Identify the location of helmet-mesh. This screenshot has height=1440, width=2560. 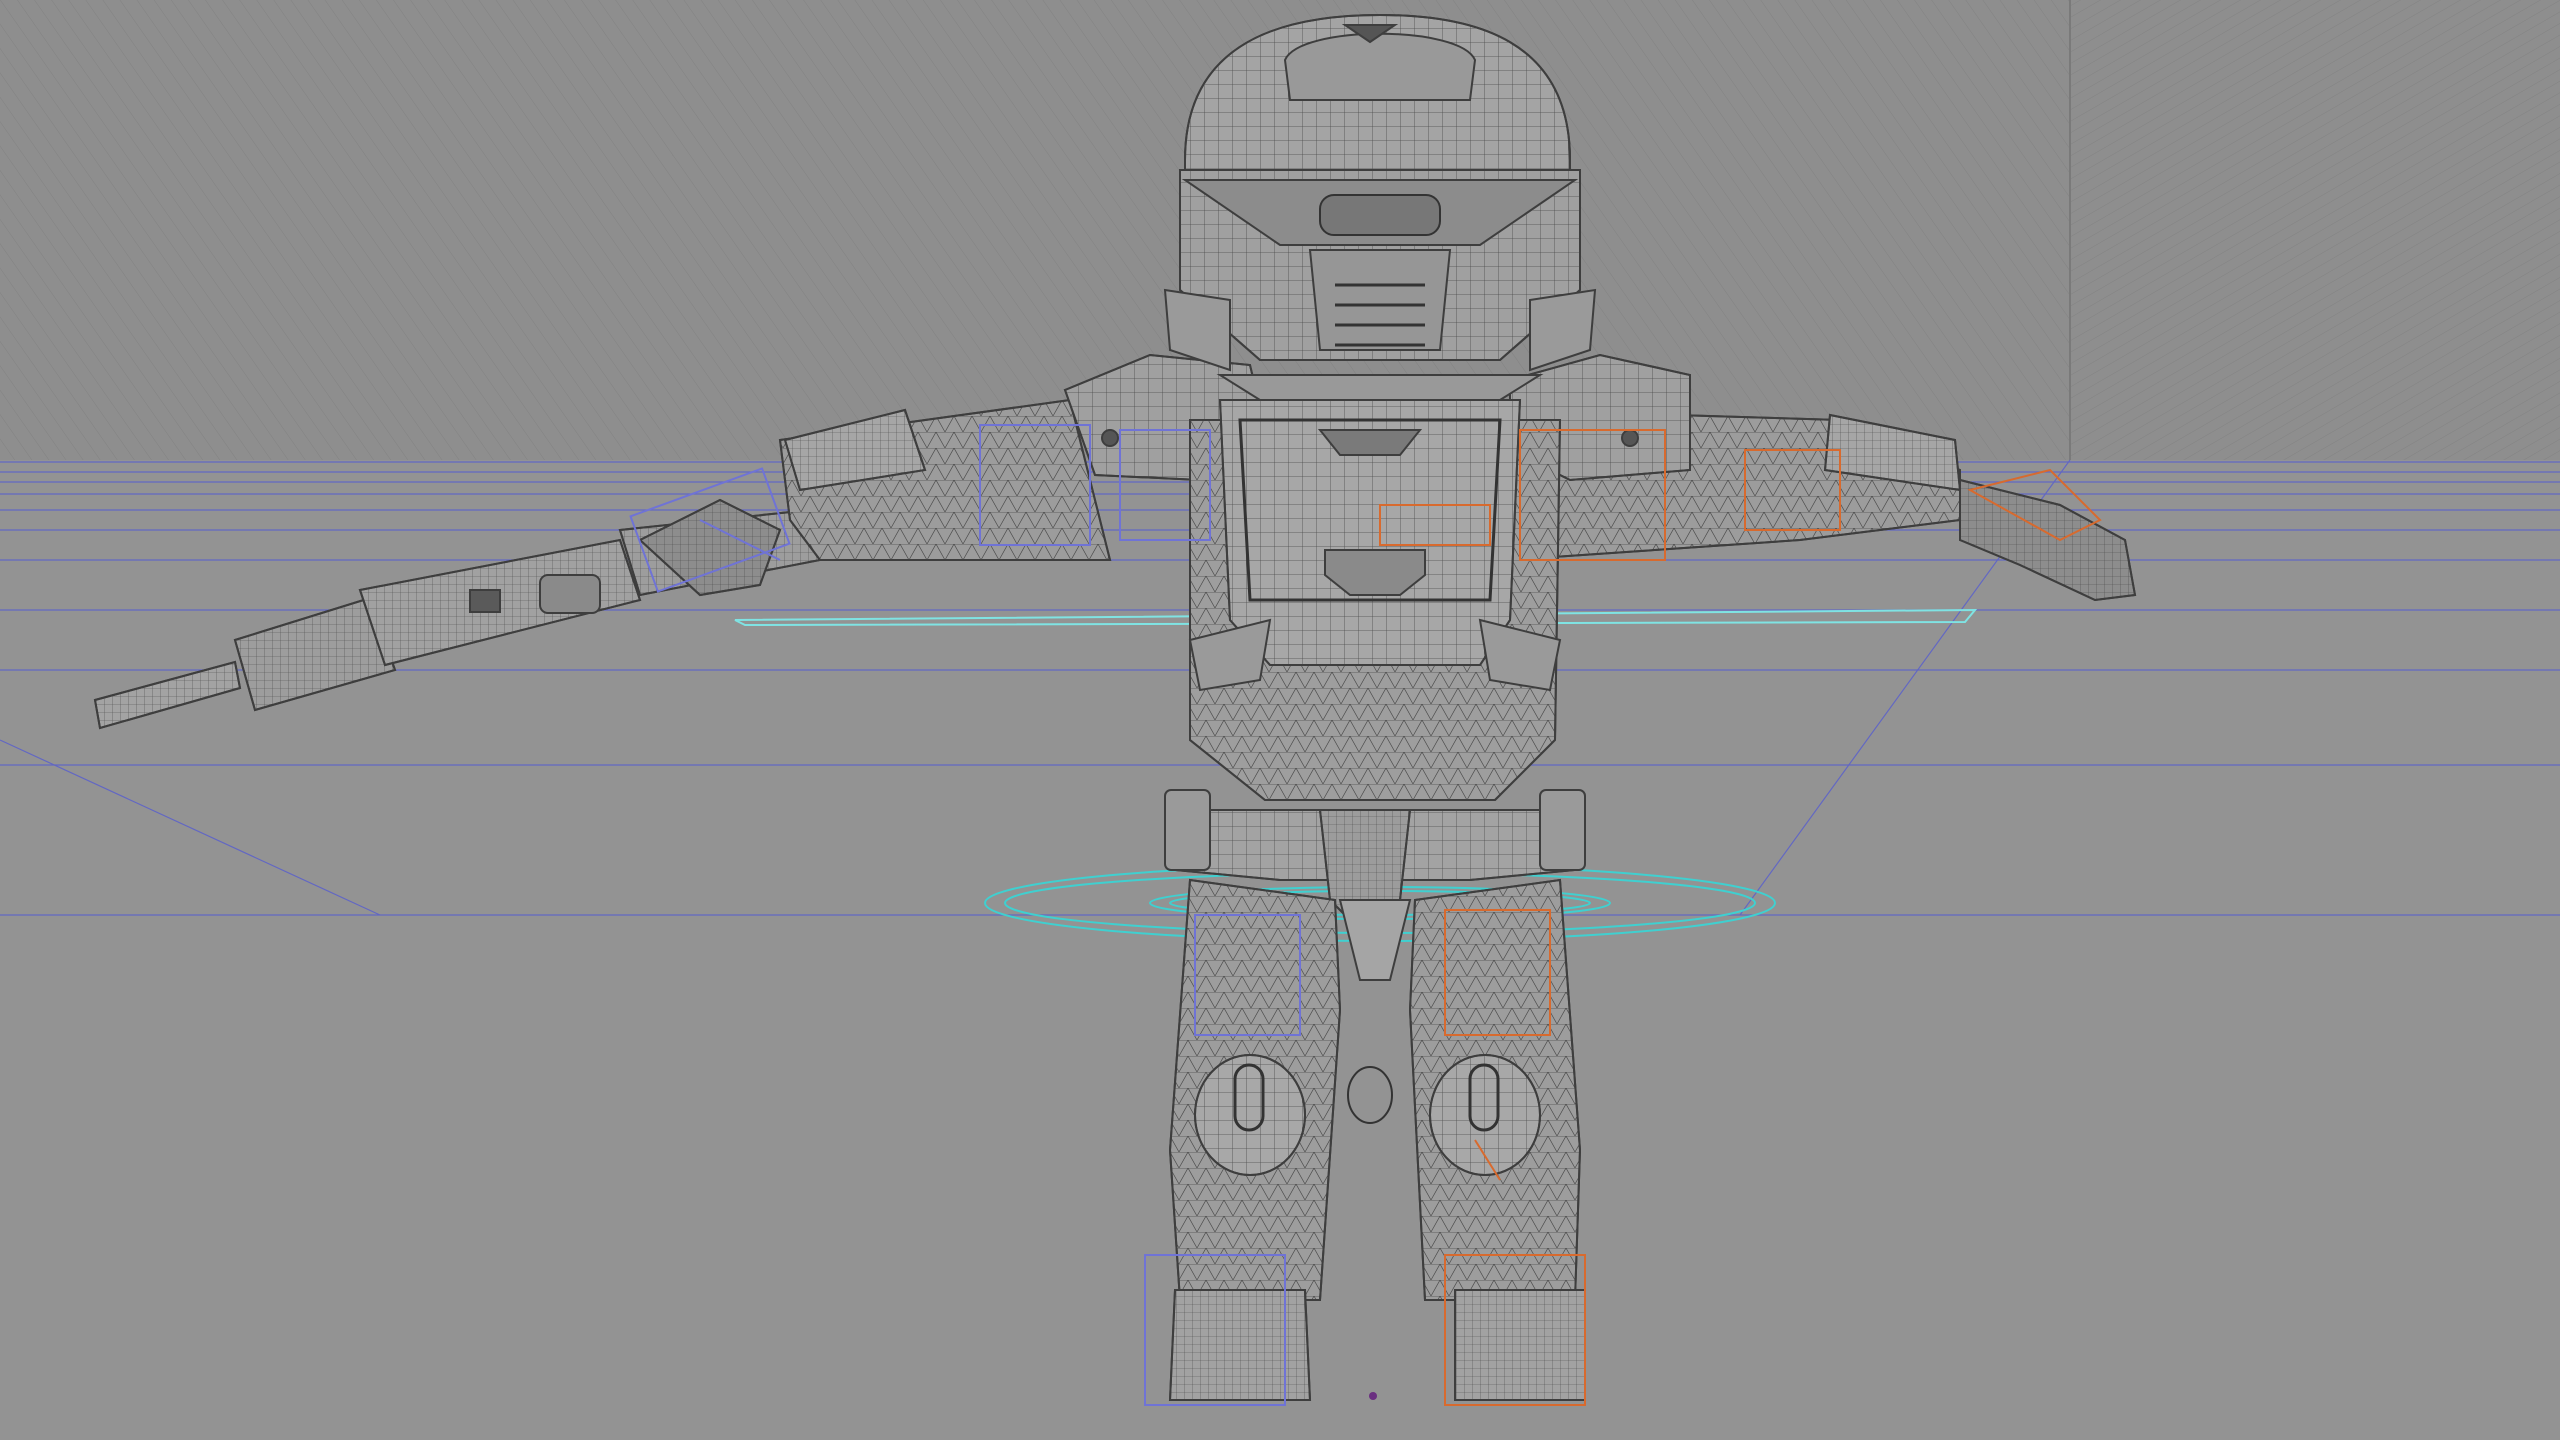
(1380, 207).